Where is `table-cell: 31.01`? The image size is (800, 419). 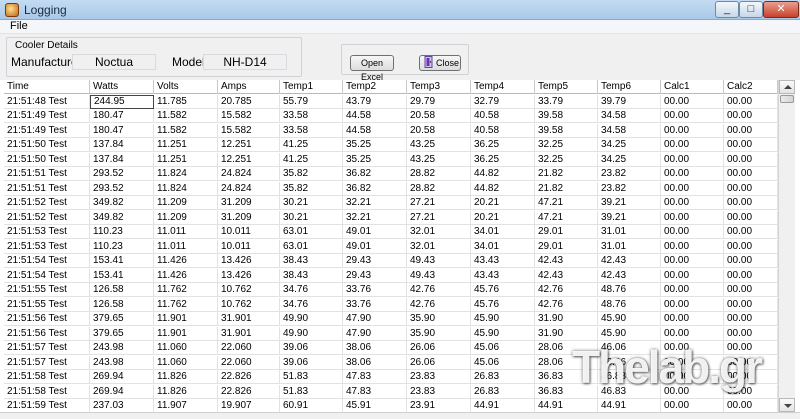
table-cell: 31.01 is located at coordinates (629, 232).